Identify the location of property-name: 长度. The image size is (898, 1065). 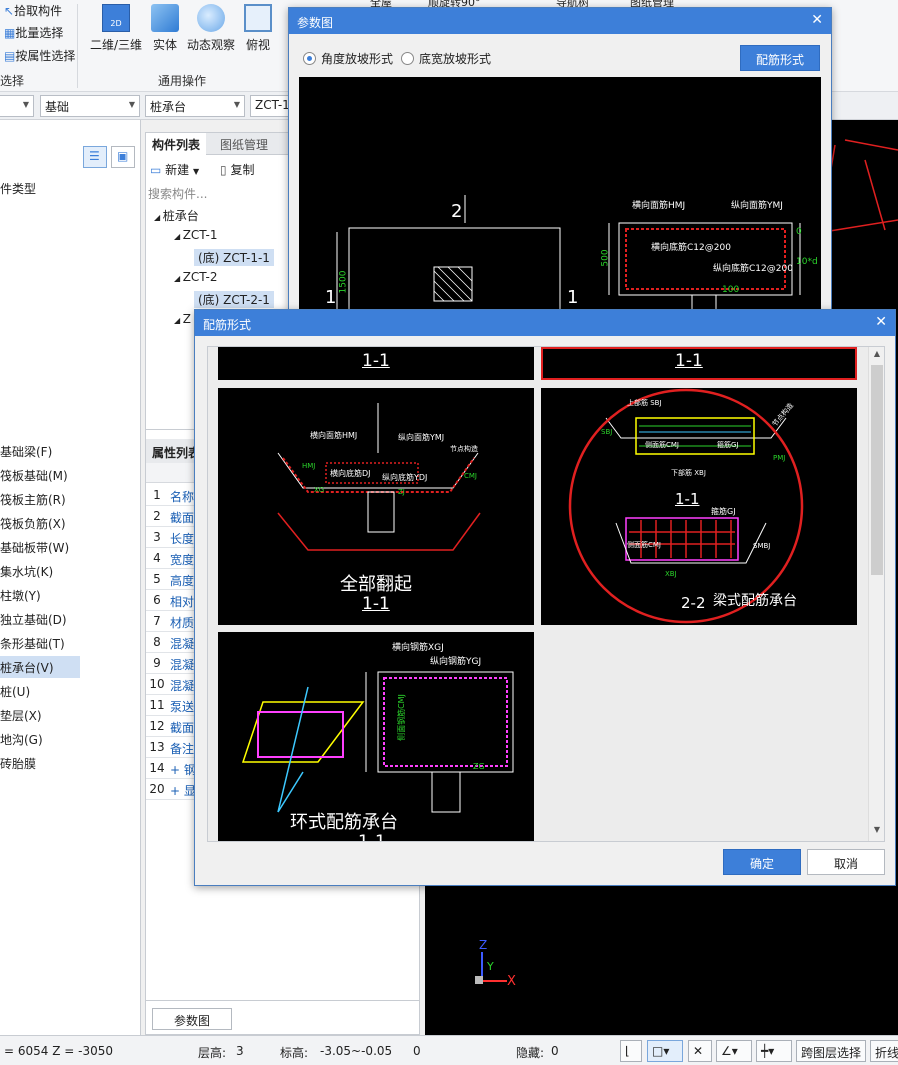
(182, 539).